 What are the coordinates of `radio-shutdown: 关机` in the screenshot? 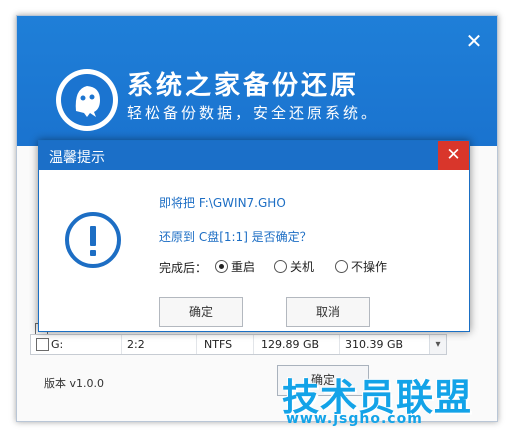 It's located at (294, 266).